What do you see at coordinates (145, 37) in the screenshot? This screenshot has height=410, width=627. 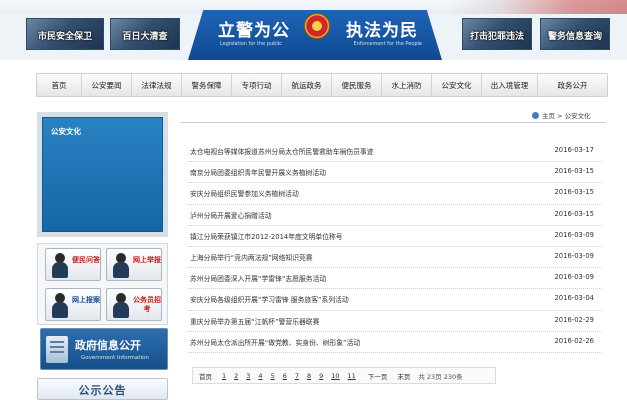 I see `banner-photo-caption: 百日大清查` at bounding box center [145, 37].